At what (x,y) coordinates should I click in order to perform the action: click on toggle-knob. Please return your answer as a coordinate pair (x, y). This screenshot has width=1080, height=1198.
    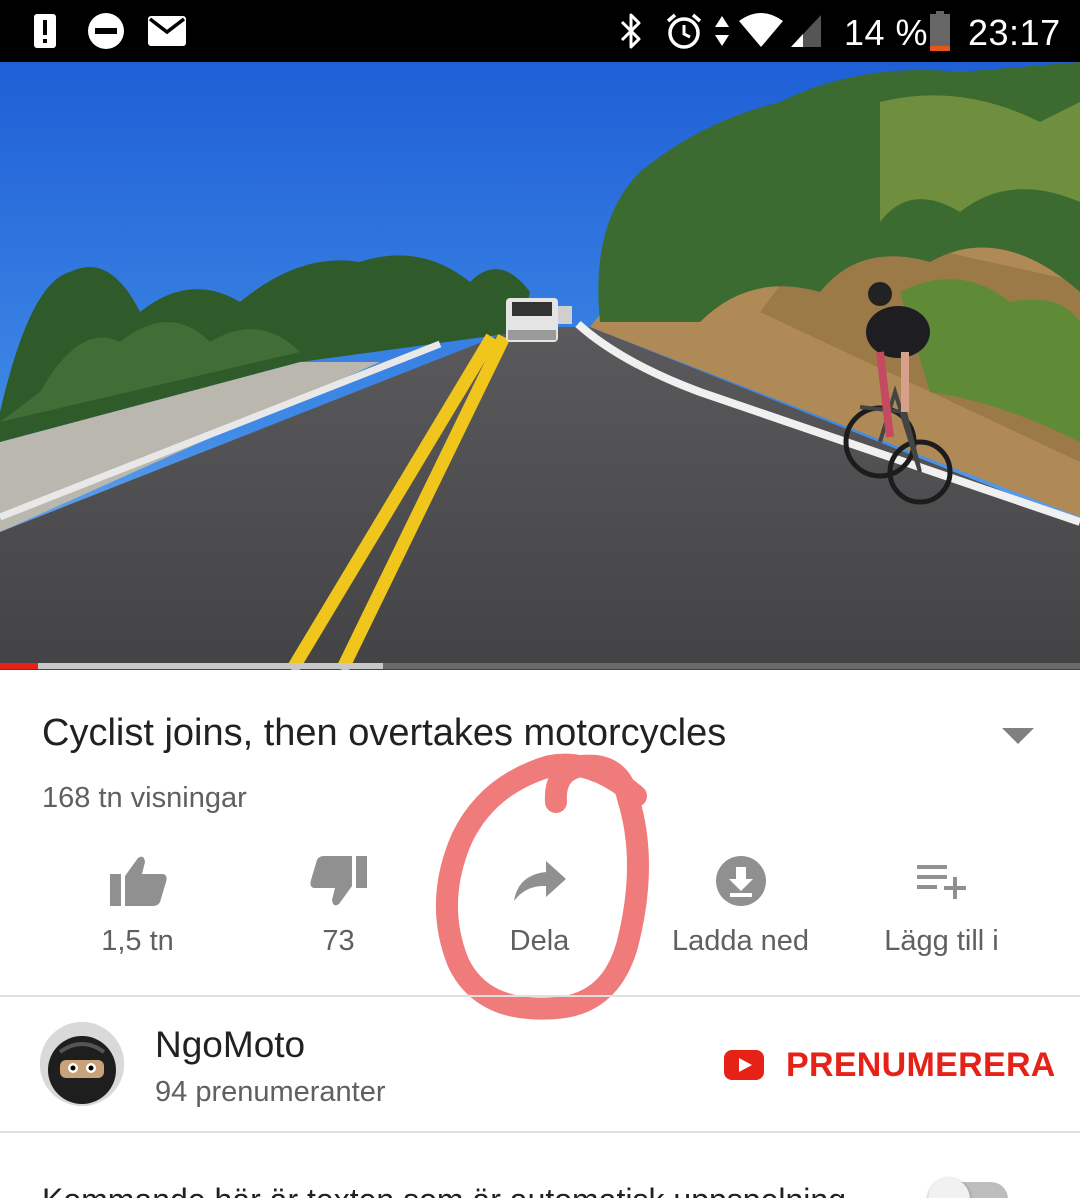
    Looking at the image, I should click on (949, 1188).